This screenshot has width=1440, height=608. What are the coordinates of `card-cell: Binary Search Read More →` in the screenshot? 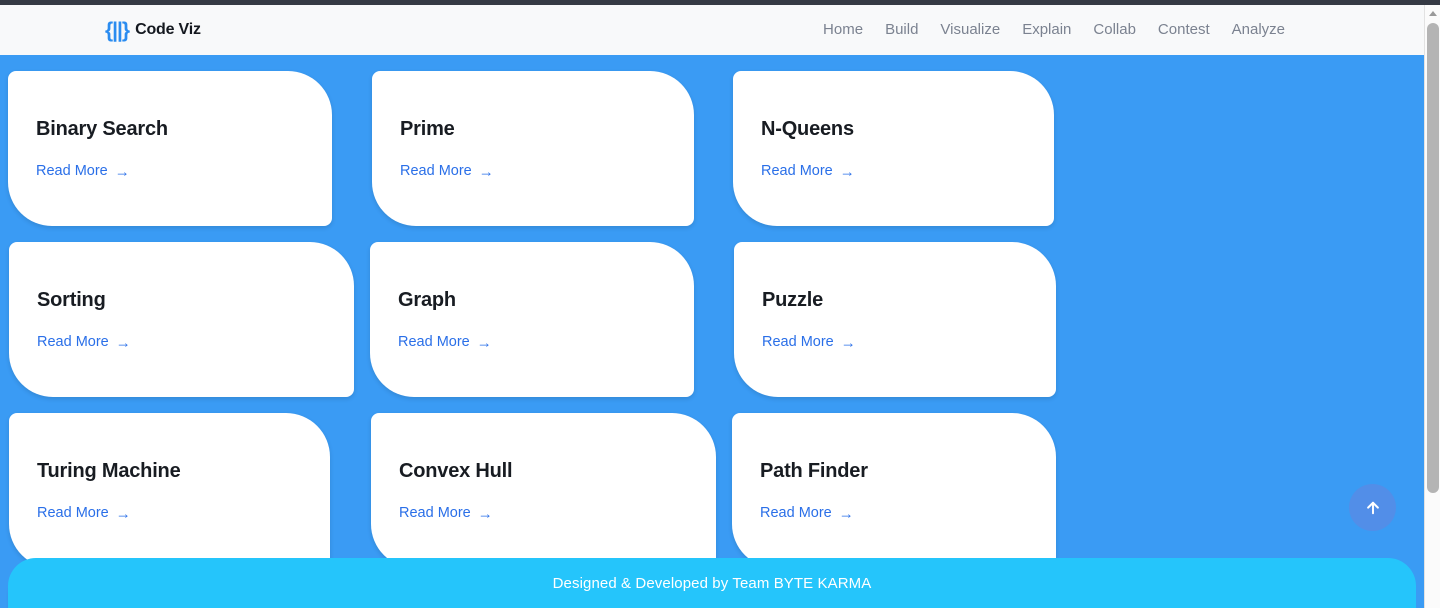 It's located at (181, 148).